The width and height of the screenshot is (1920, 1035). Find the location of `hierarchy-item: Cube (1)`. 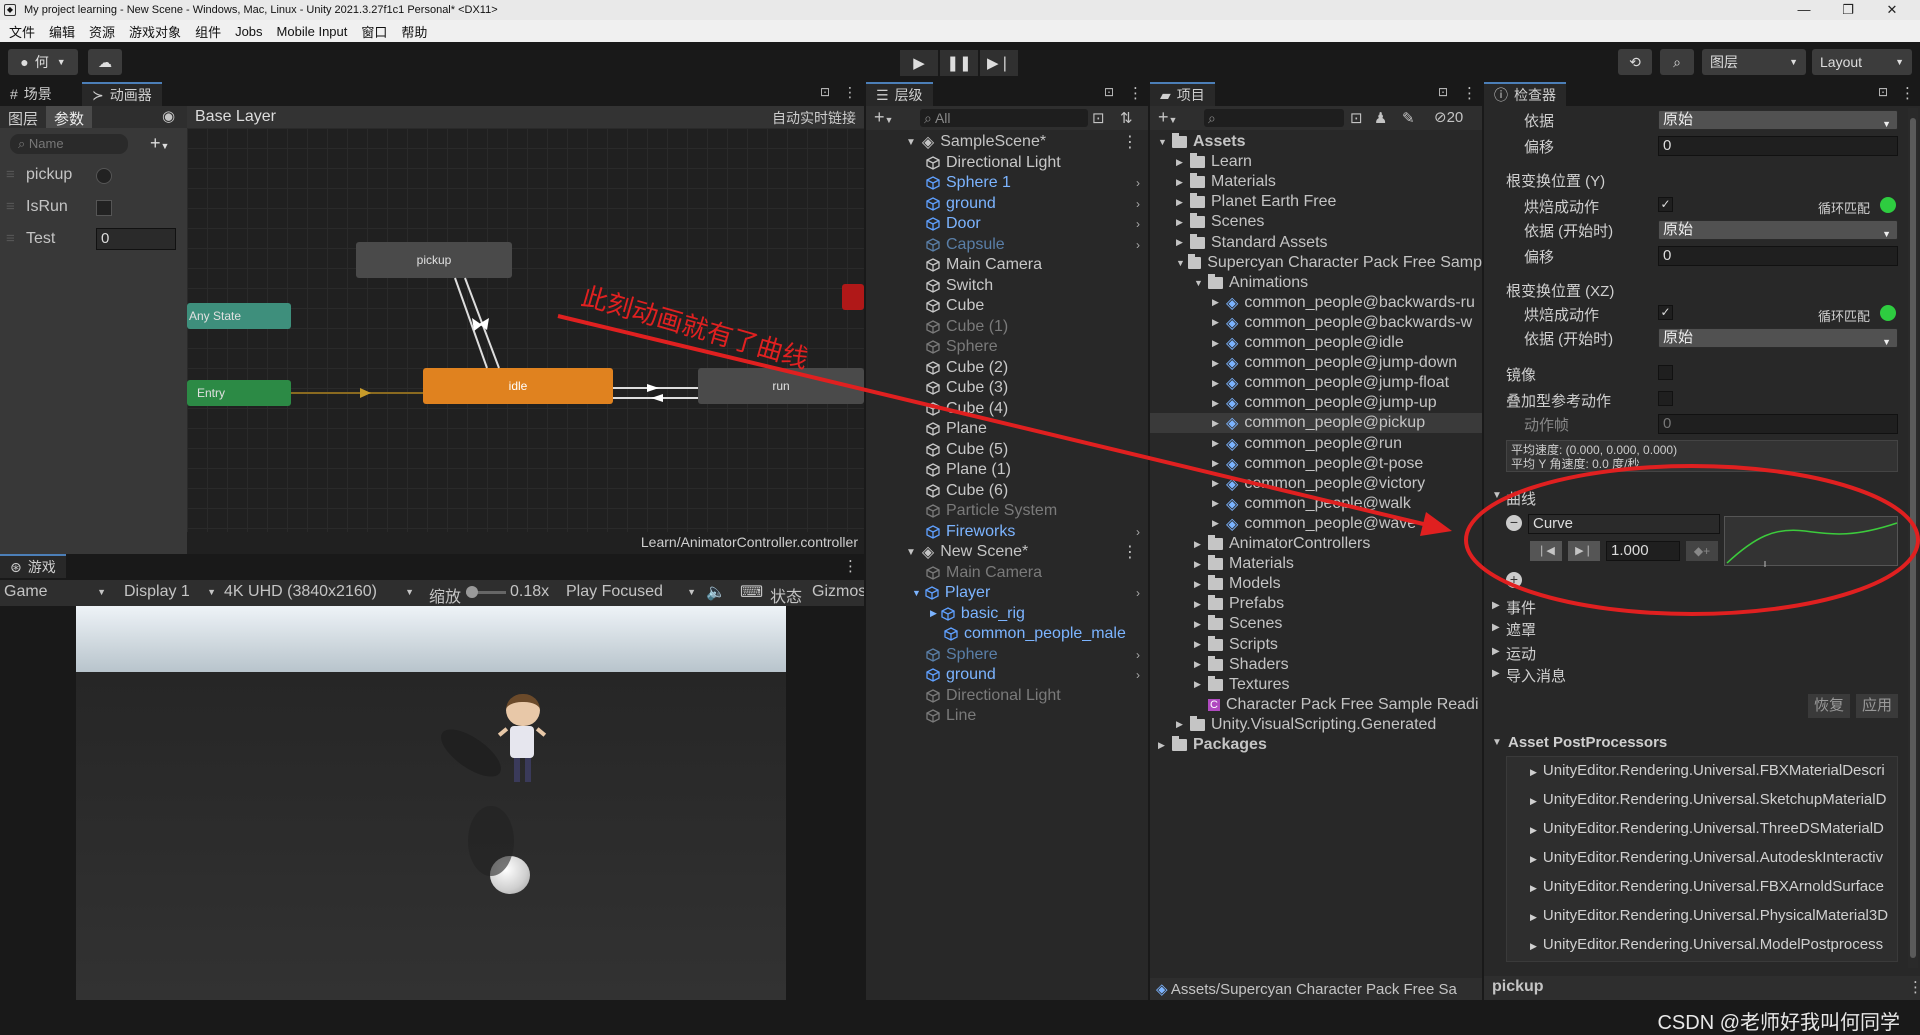

hierarchy-item: Cube (1) is located at coordinates (1036, 327).